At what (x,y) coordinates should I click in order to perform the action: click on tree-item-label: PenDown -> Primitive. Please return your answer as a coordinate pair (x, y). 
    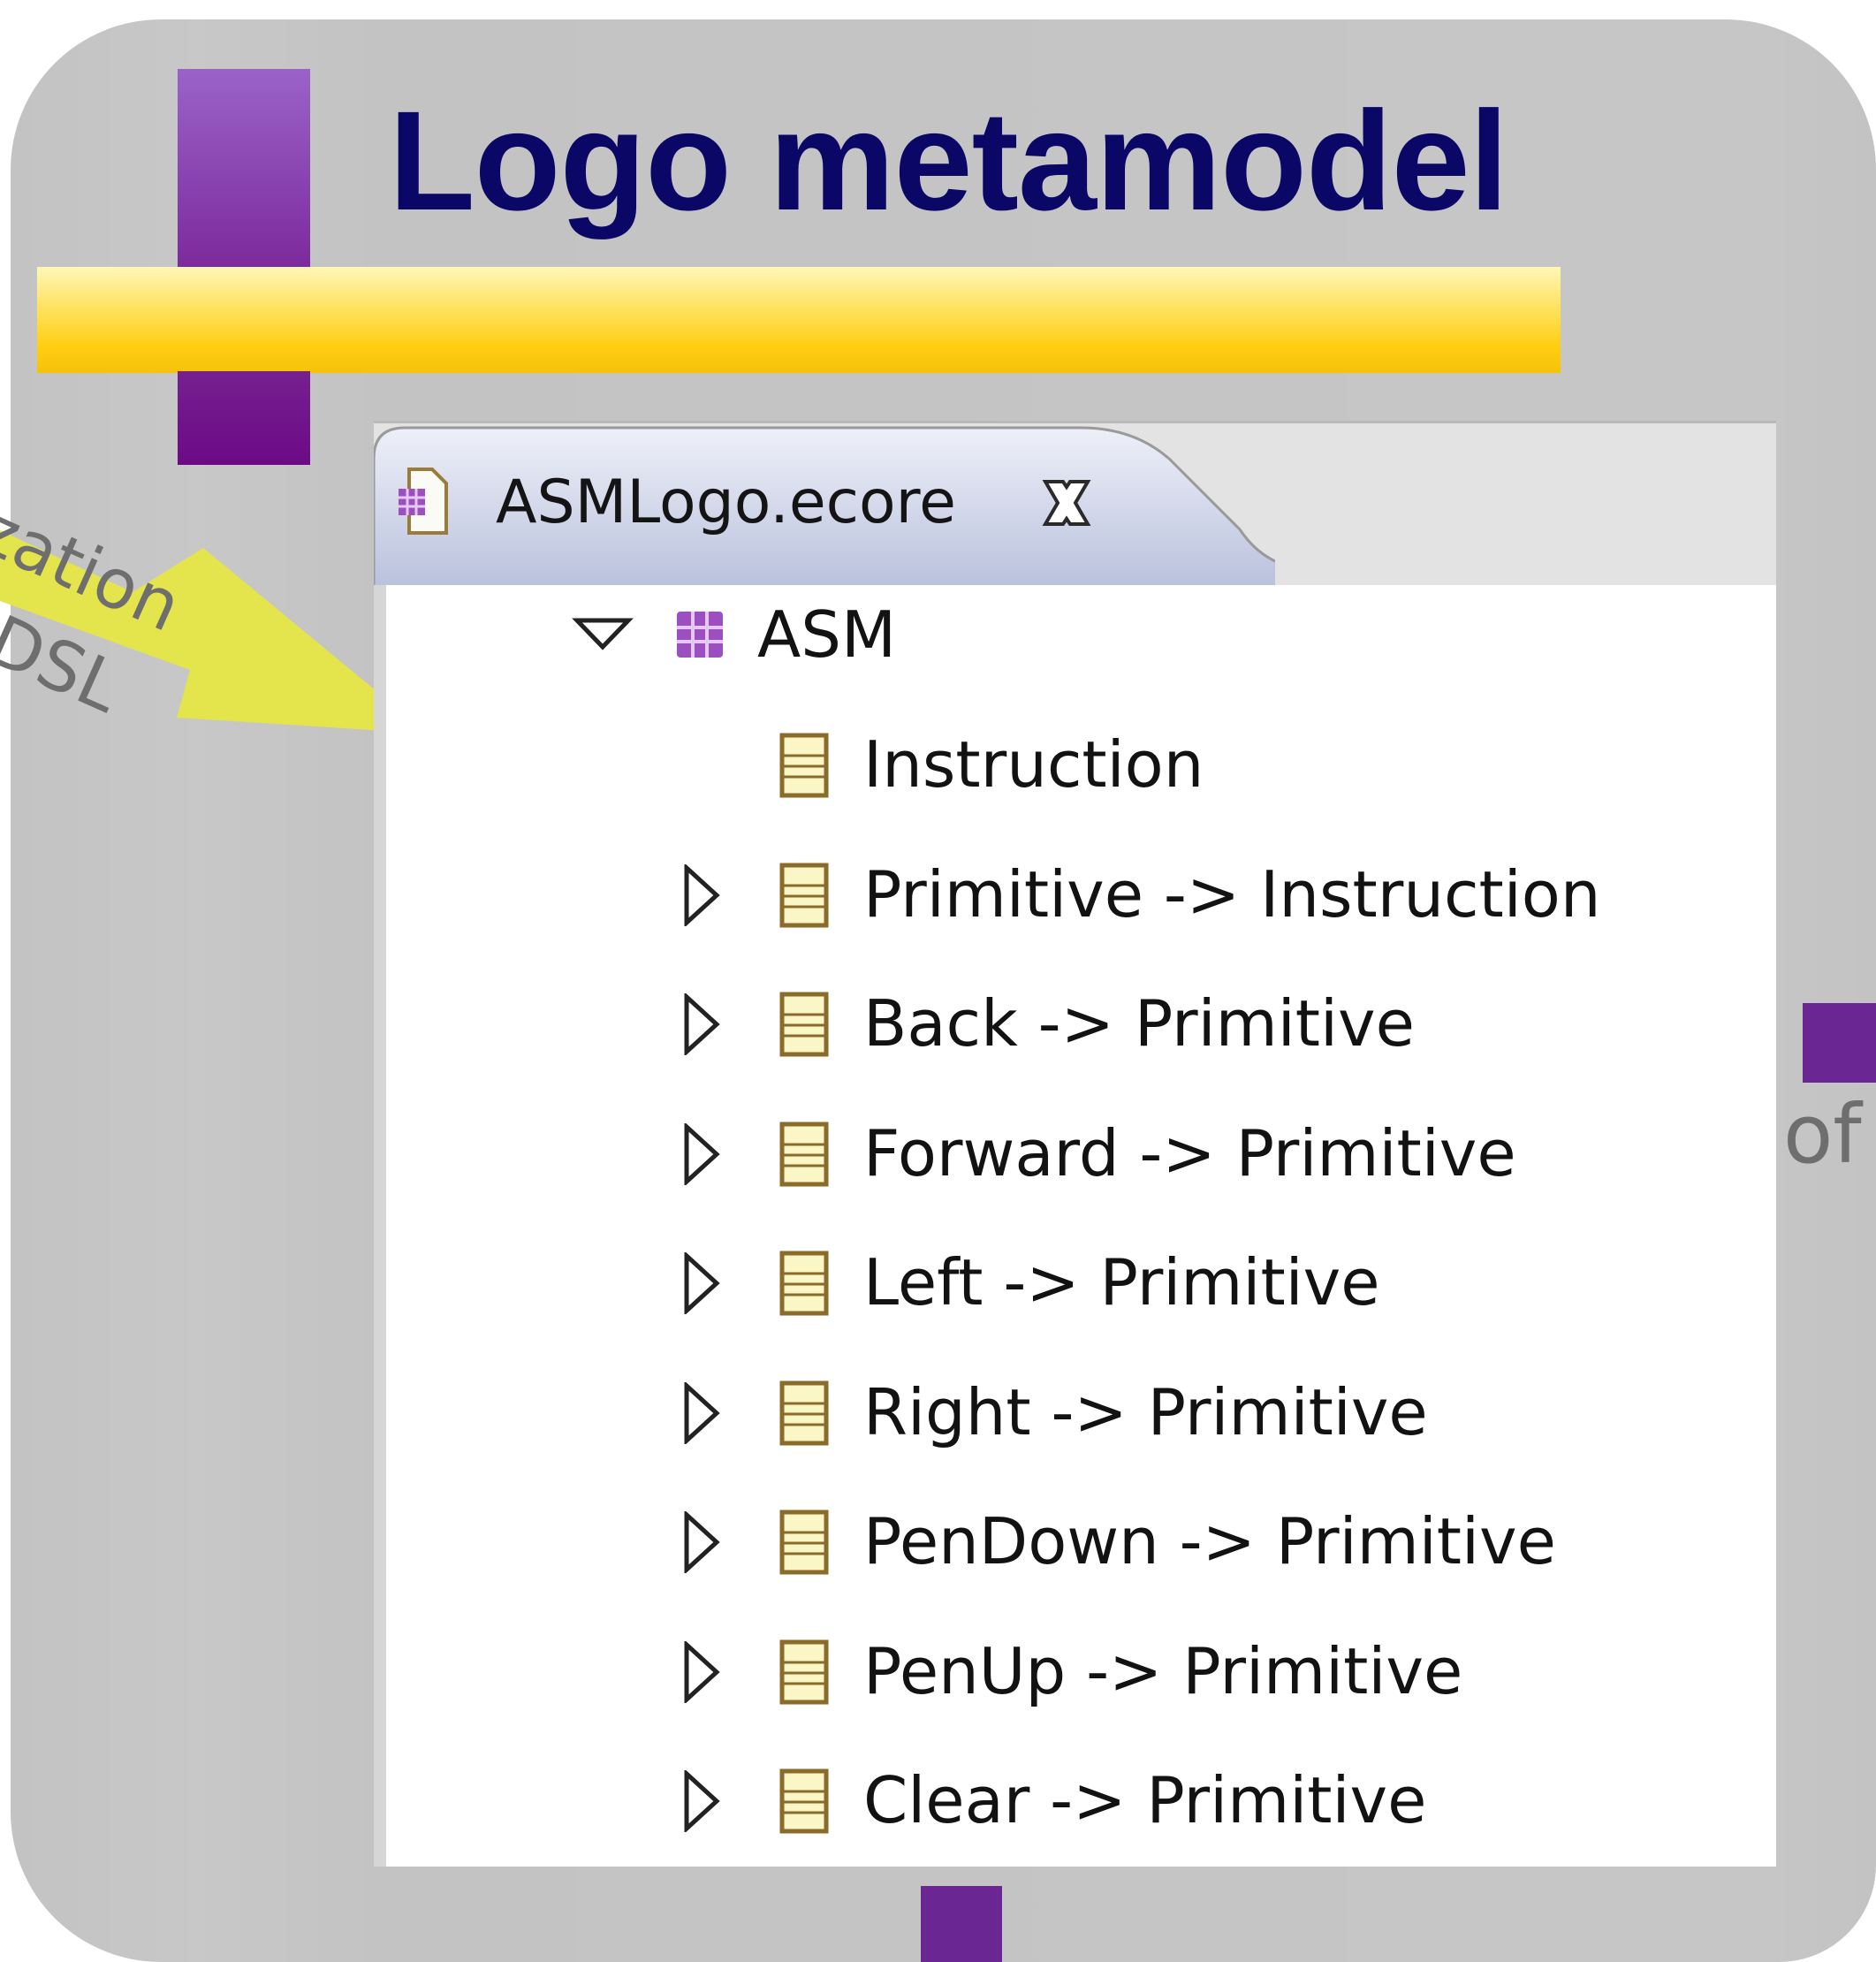
    Looking at the image, I should click on (1209, 1541).